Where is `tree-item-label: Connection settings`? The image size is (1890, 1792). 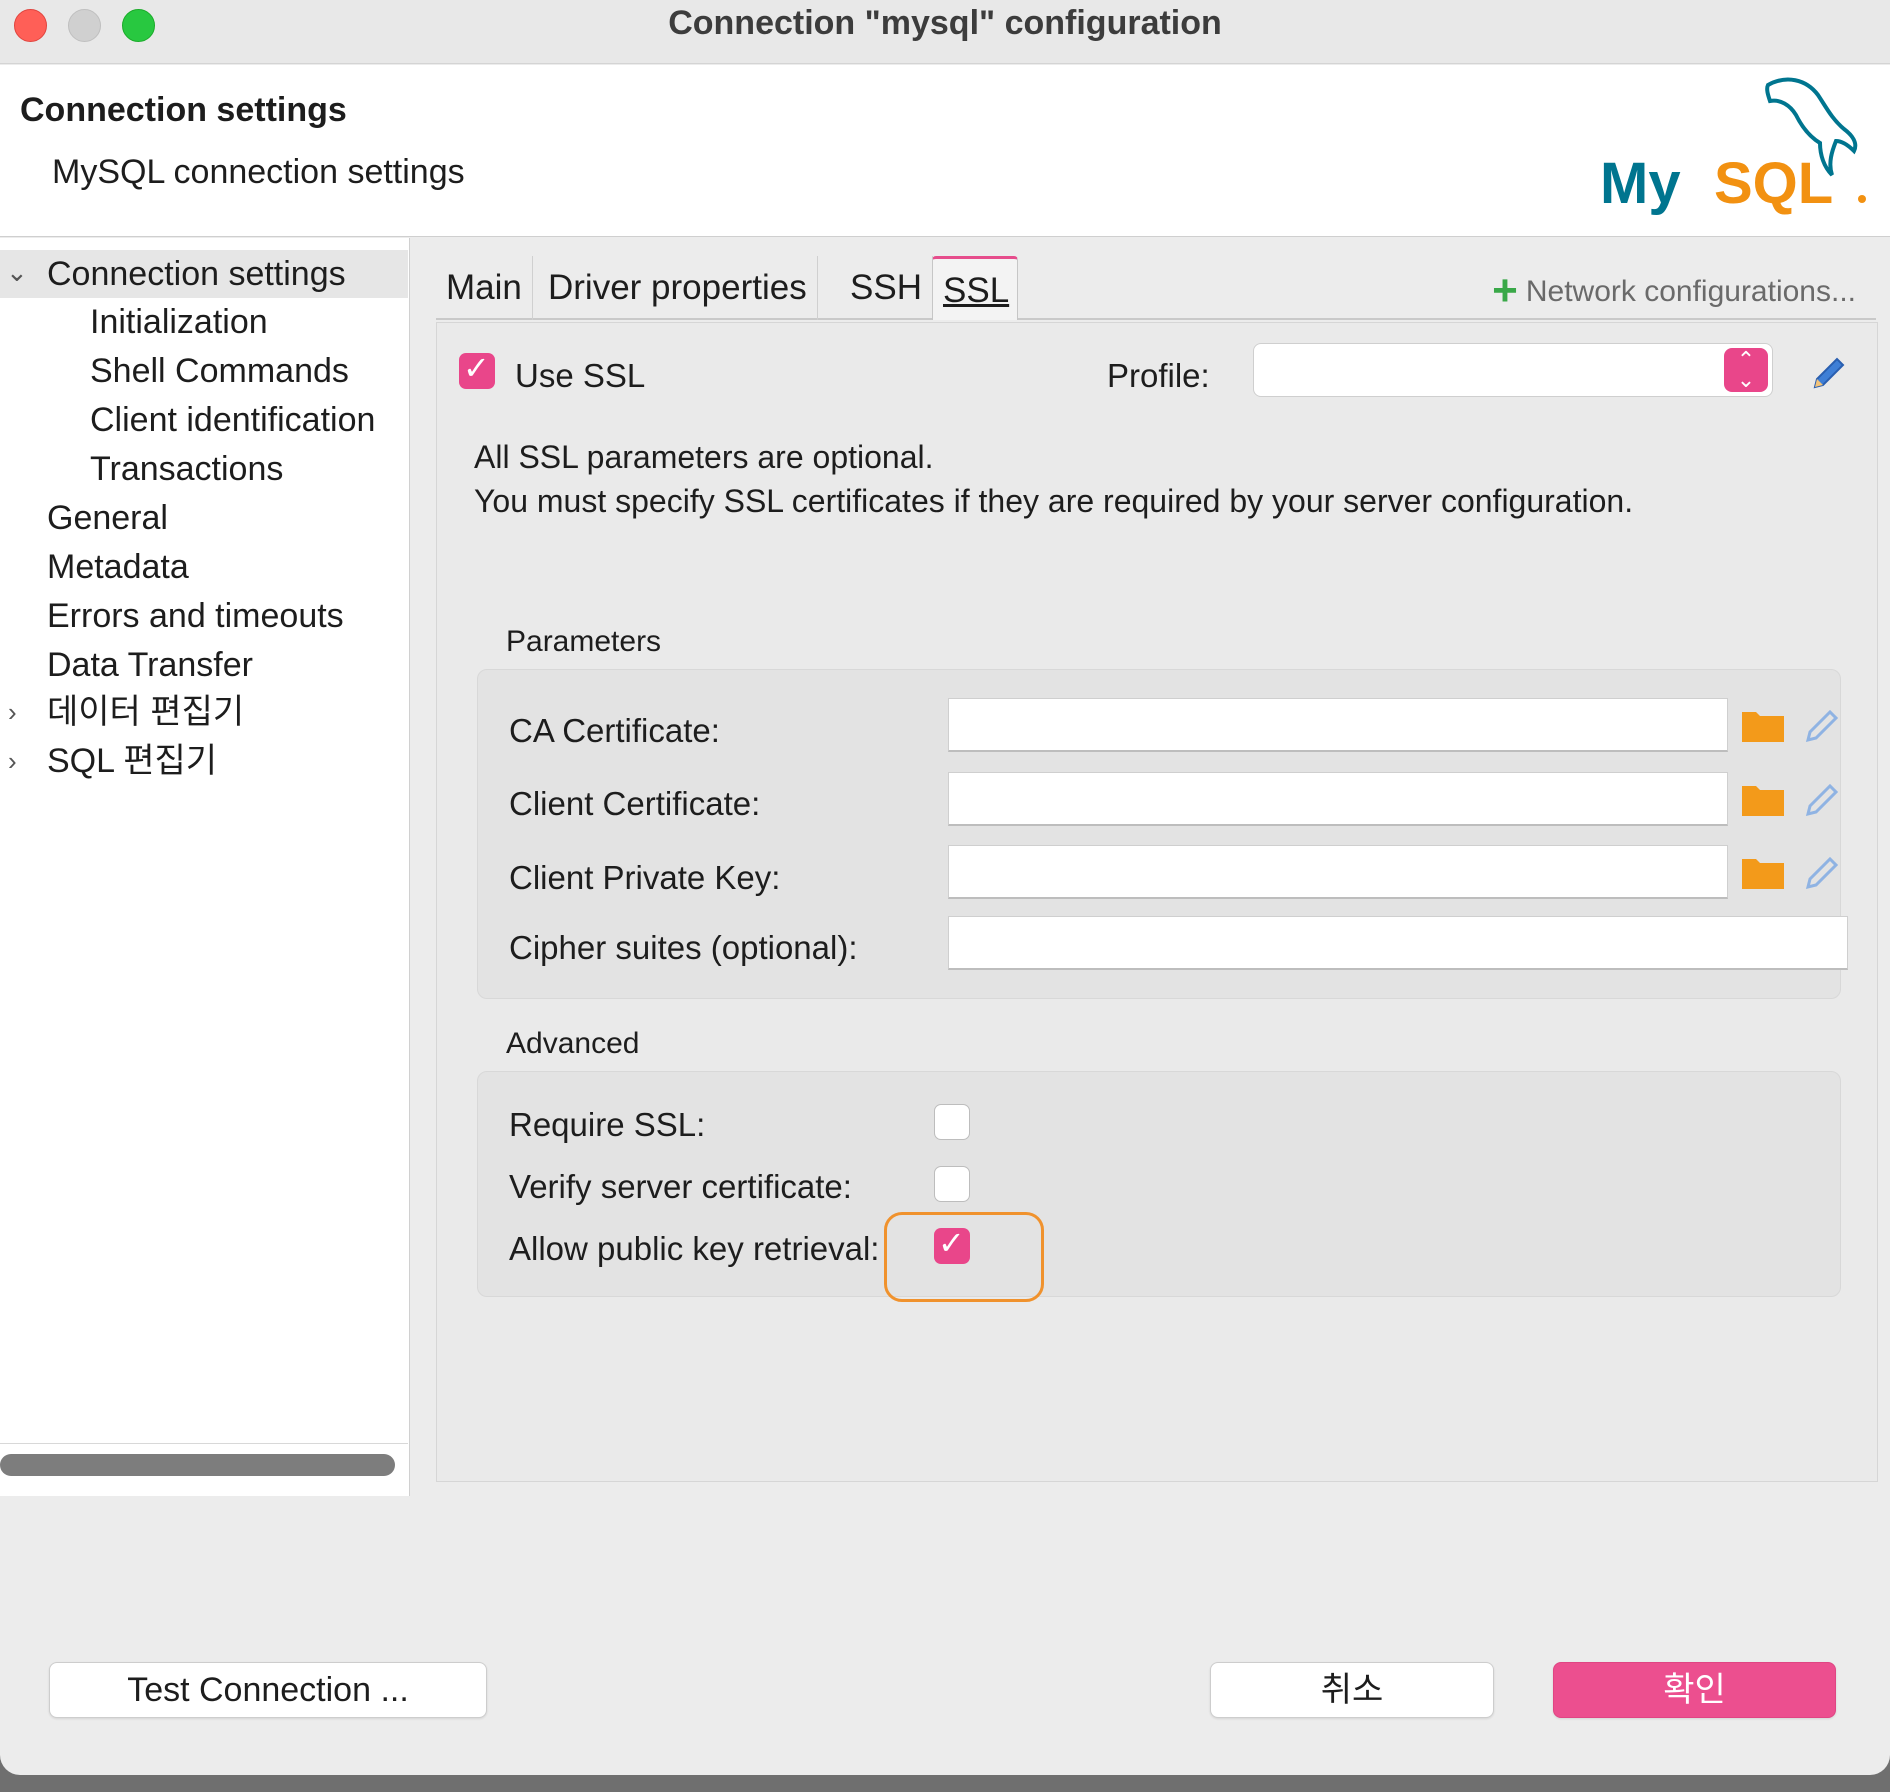 tree-item-label: Connection settings is located at coordinates (196, 274).